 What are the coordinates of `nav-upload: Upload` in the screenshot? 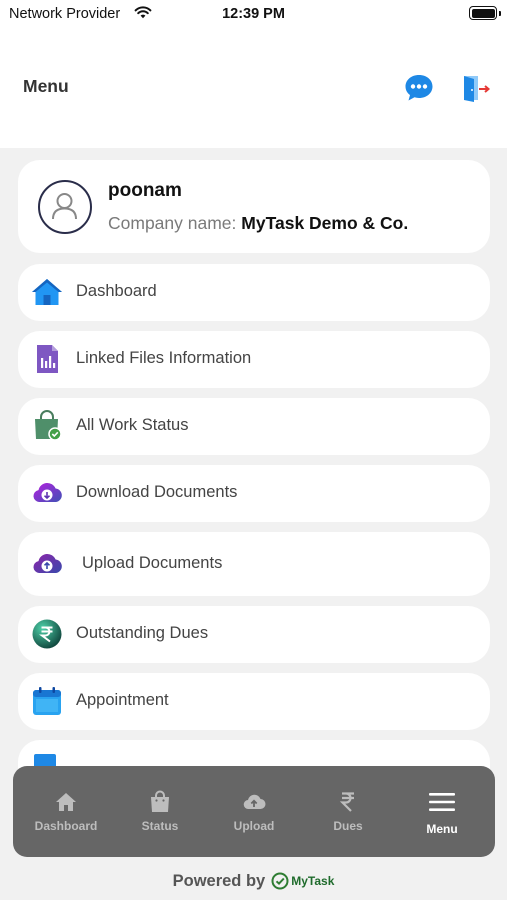 It's located at (254, 811).